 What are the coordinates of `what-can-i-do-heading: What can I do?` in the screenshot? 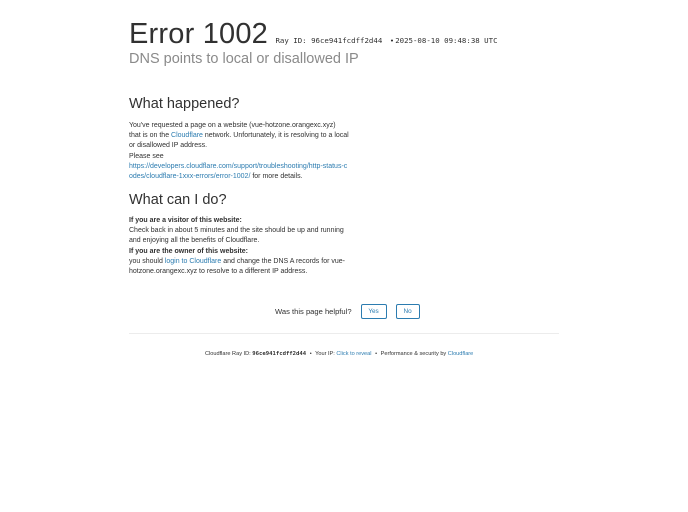 It's located at (178, 200).